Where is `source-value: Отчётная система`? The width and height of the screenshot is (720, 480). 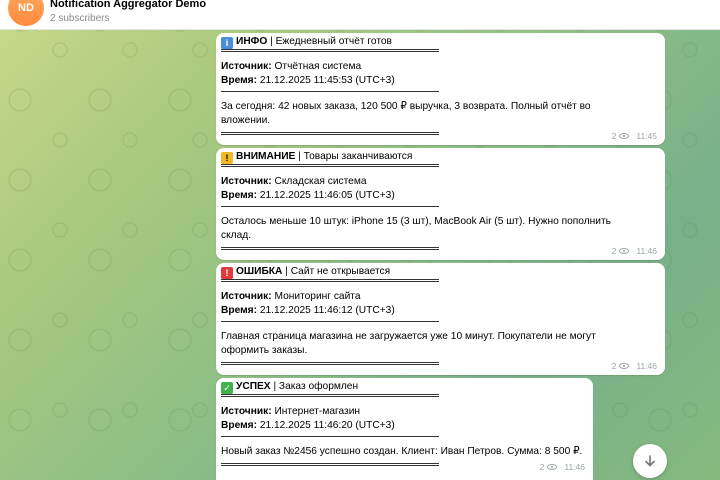 source-value: Отчётная система is located at coordinates (318, 66).